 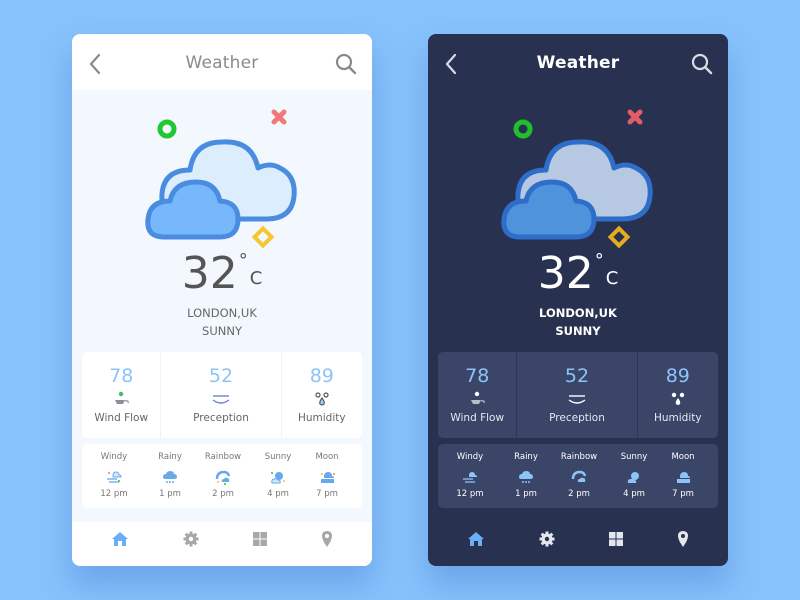 I want to click on rainbow-icon, so click(x=223, y=477).